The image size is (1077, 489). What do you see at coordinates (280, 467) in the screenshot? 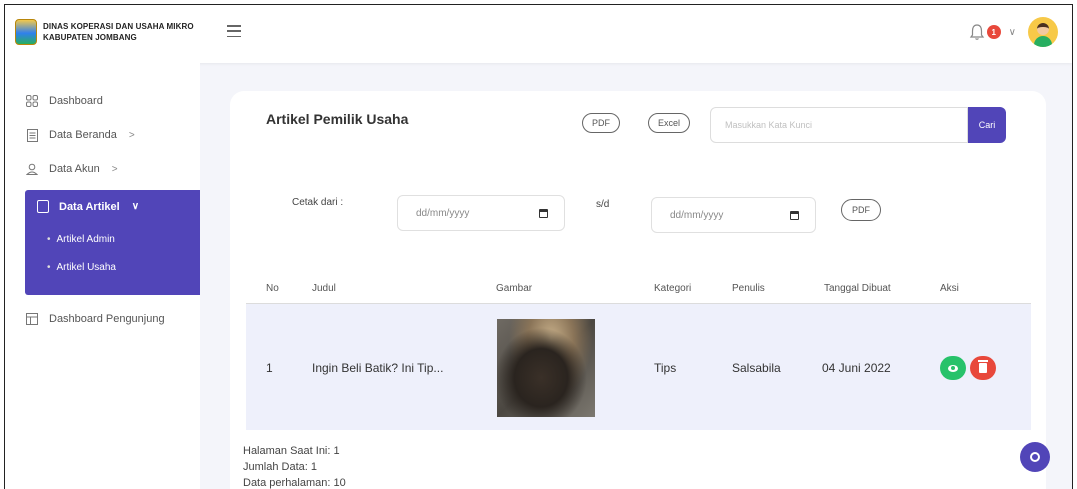
I see `total-data-info: Jumlah Data: 1` at bounding box center [280, 467].